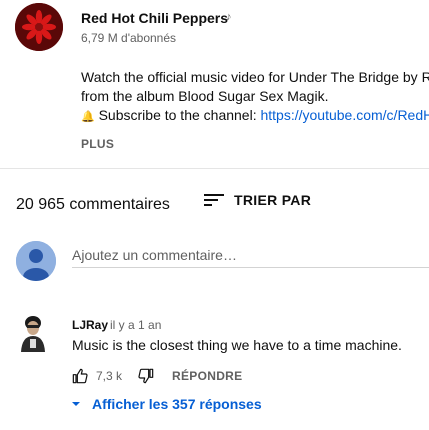 This screenshot has width=429, height=430. Describe the element at coordinates (205, 96) in the screenshot. I see `description-line: from the album Blood Sugar Sex Magik.` at that location.